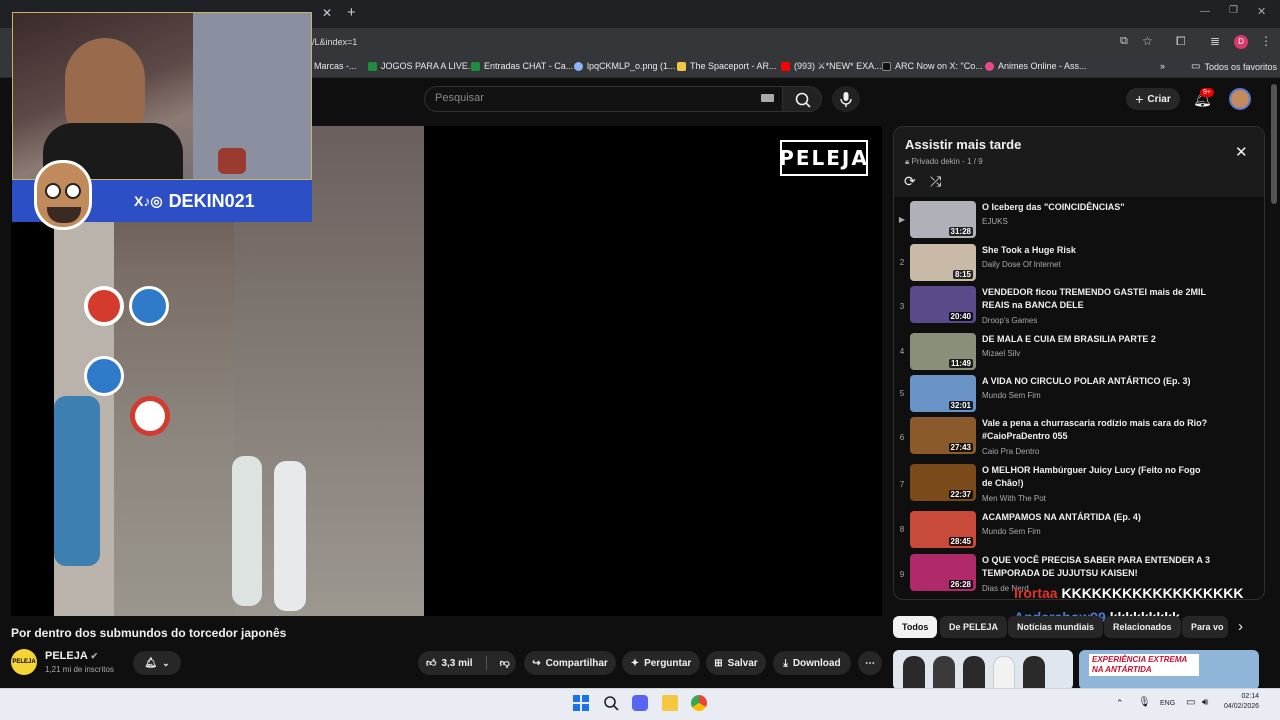  Describe the element at coordinates (1061, 517) in the screenshot. I see `playlist-item-title: ACAMPAMOS NA ANTÁRTIDA (Ep. 4)` at that location.